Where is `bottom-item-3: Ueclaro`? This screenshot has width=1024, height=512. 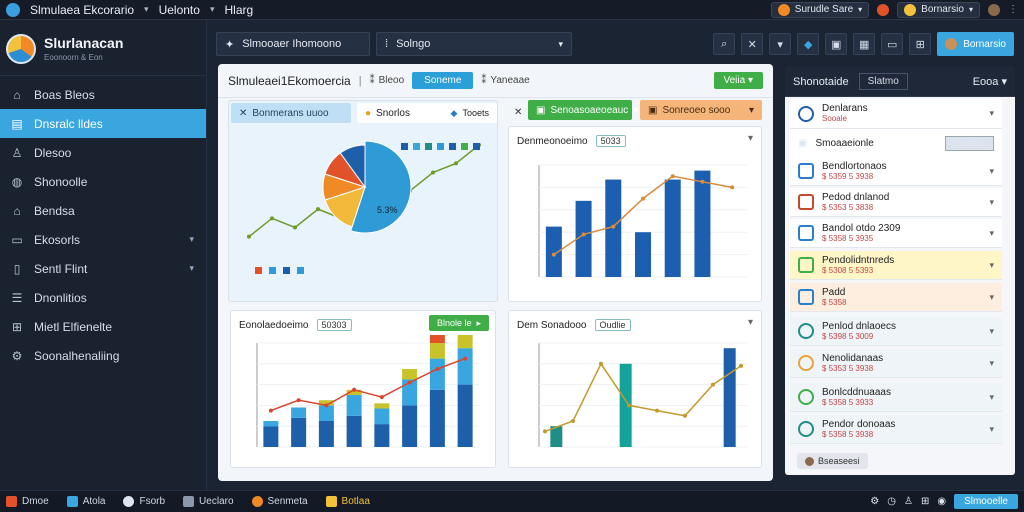
bottom-item-3: Ueclaro is located at coordinates (208, 501).